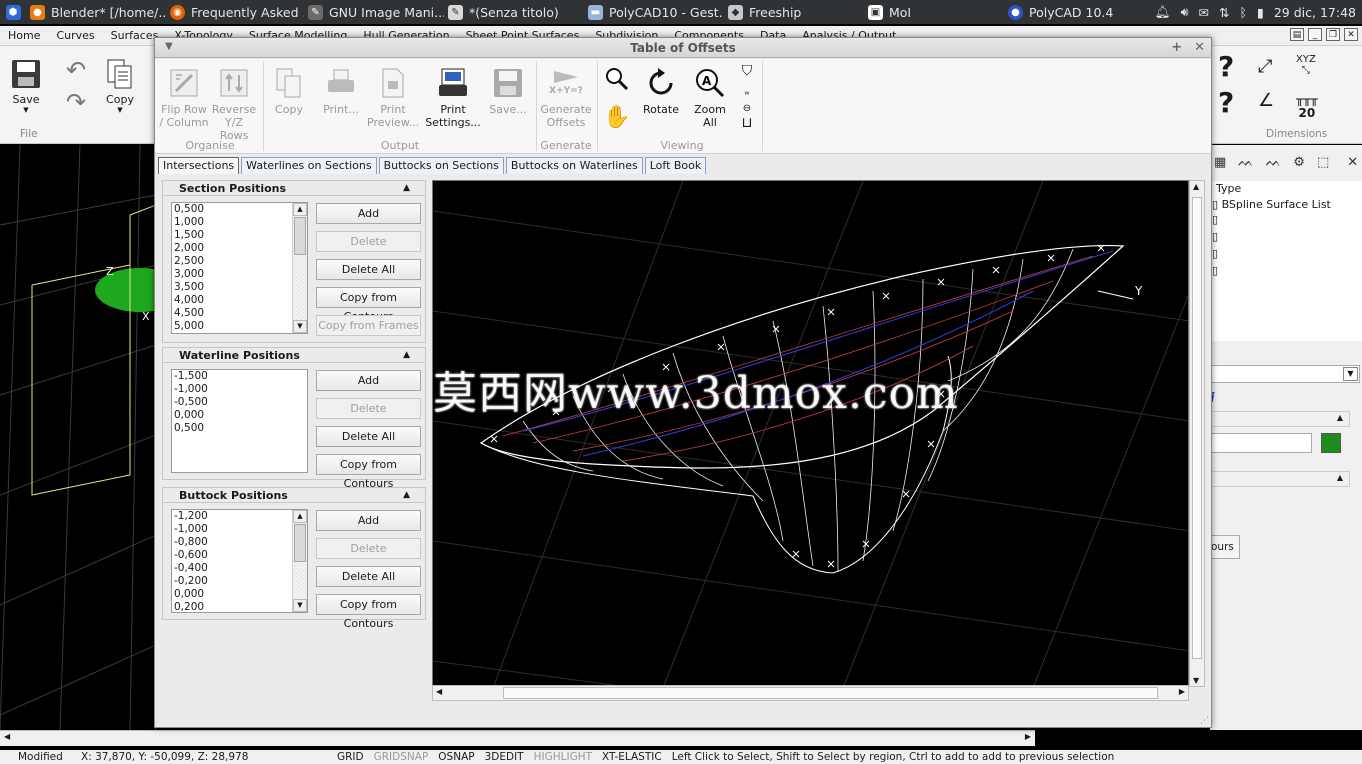 The width and height of the screenshot is (1362, 764). I want to click on background-viewport: Z X, so click(78, 437).